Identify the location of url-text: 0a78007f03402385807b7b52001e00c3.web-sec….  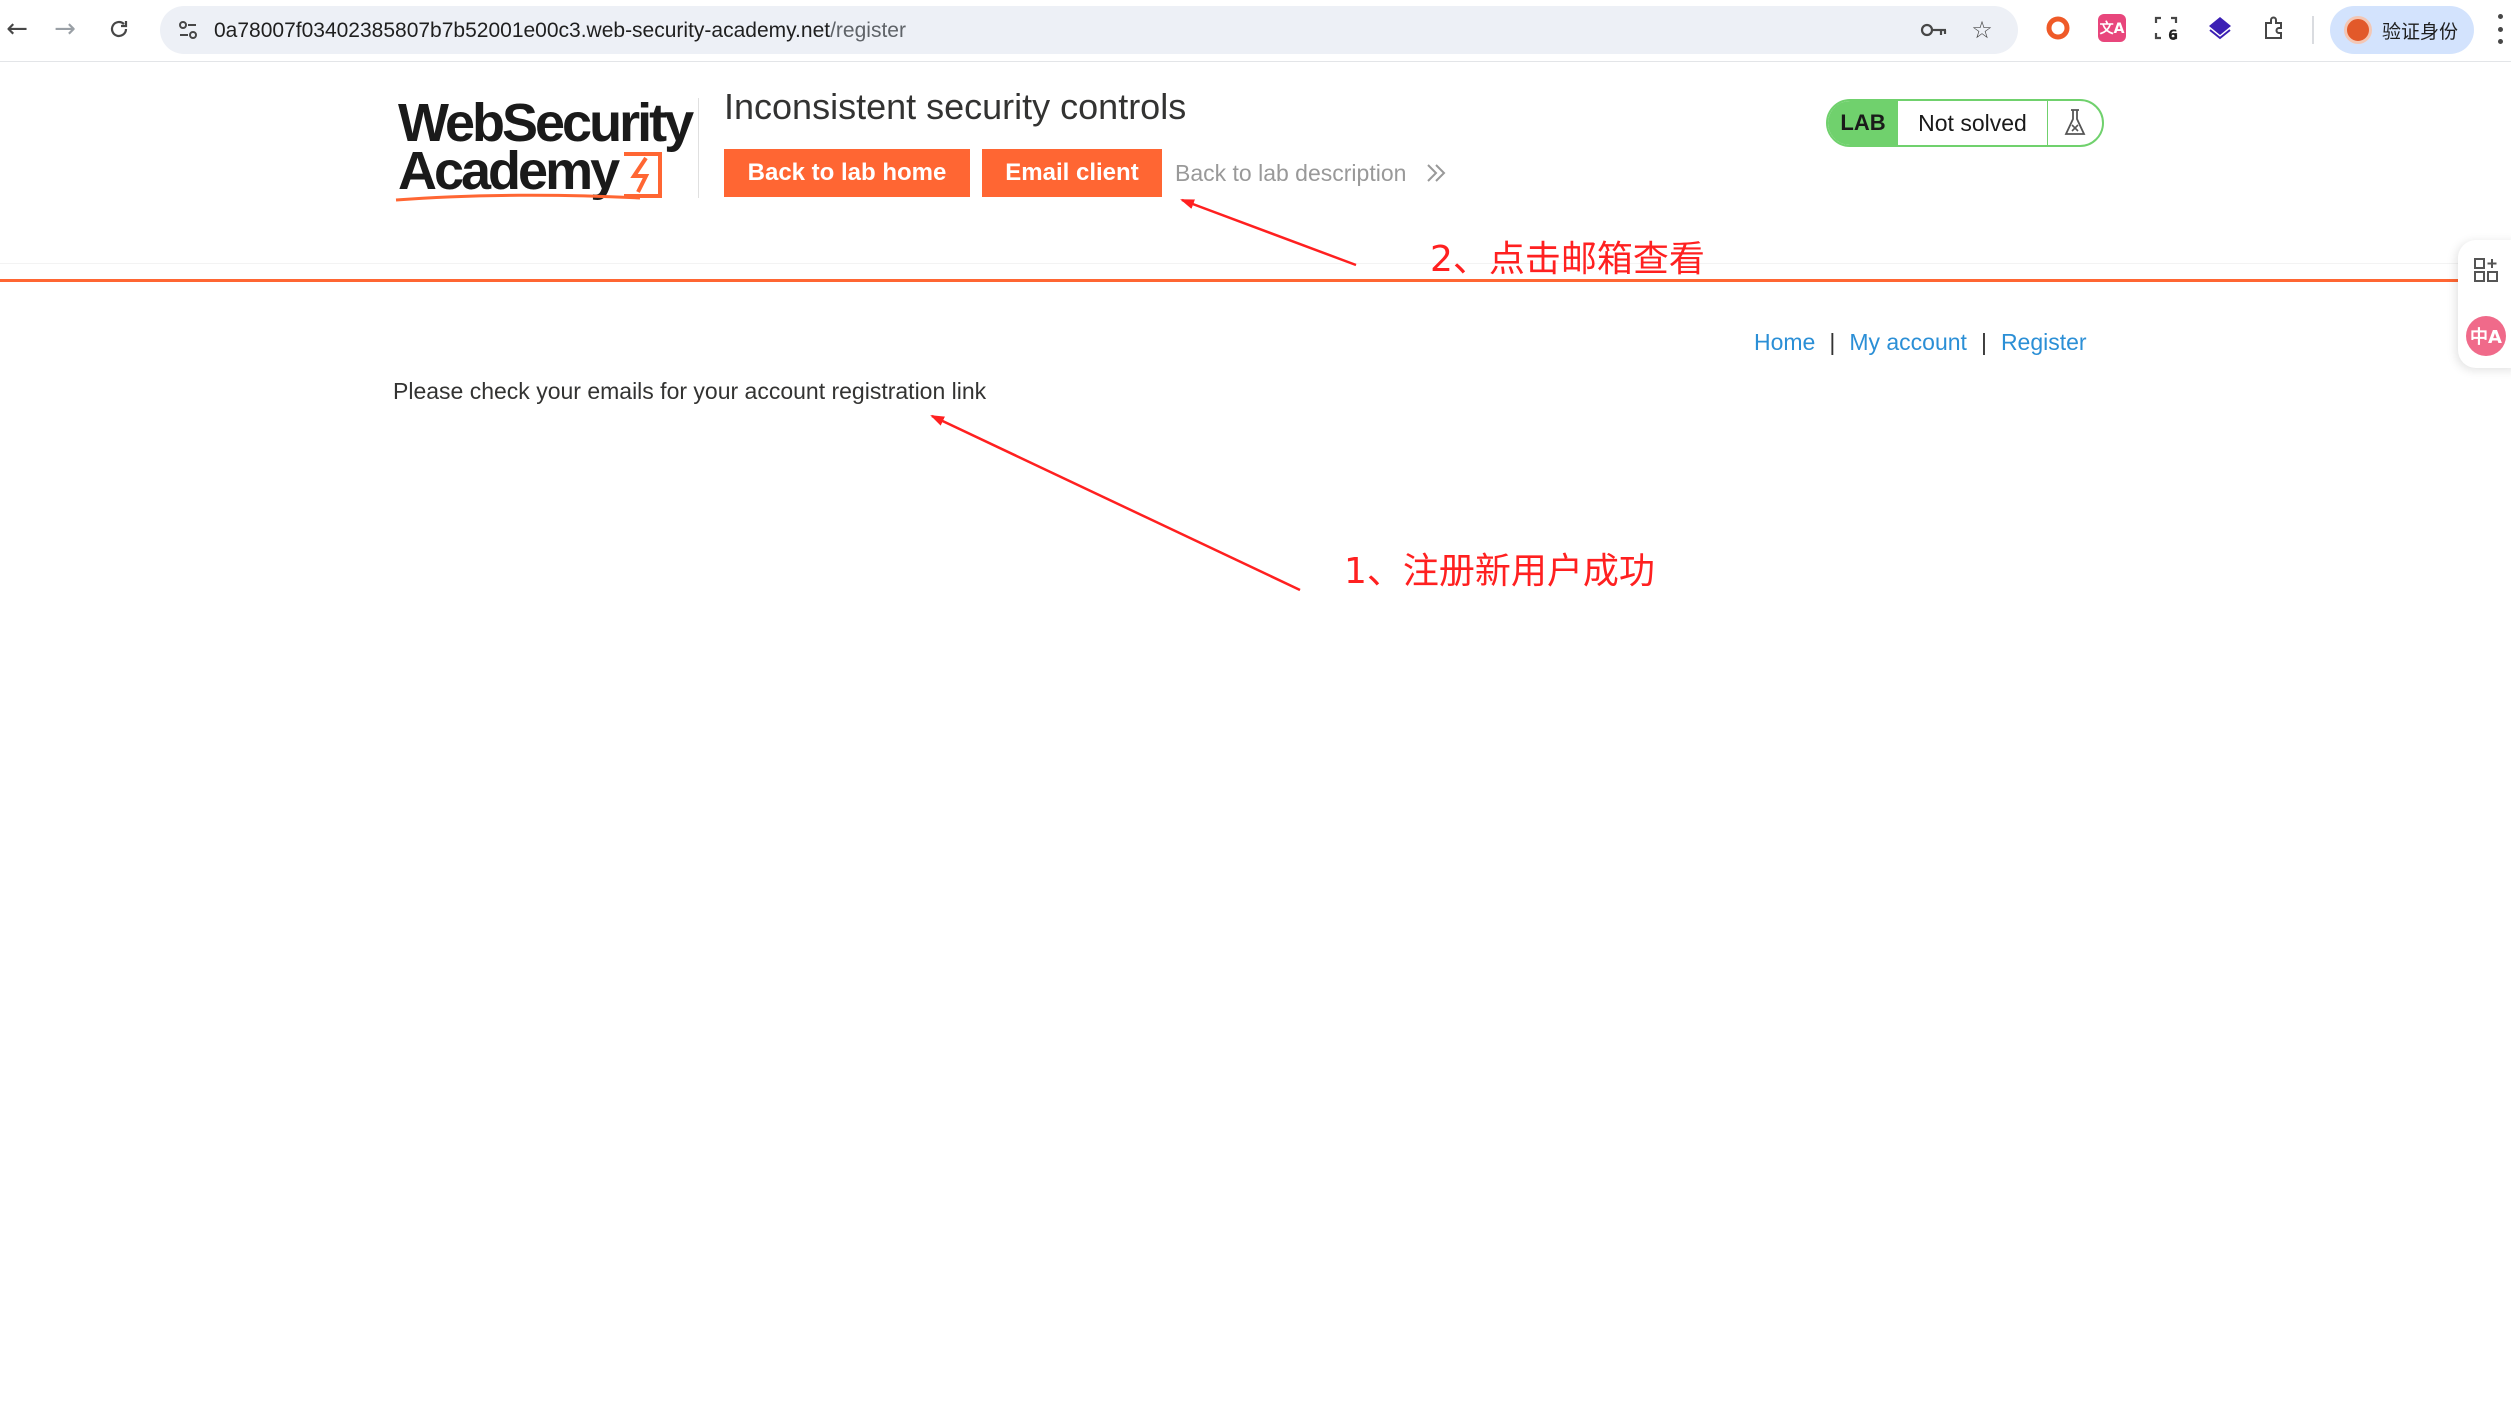
(560, 31).